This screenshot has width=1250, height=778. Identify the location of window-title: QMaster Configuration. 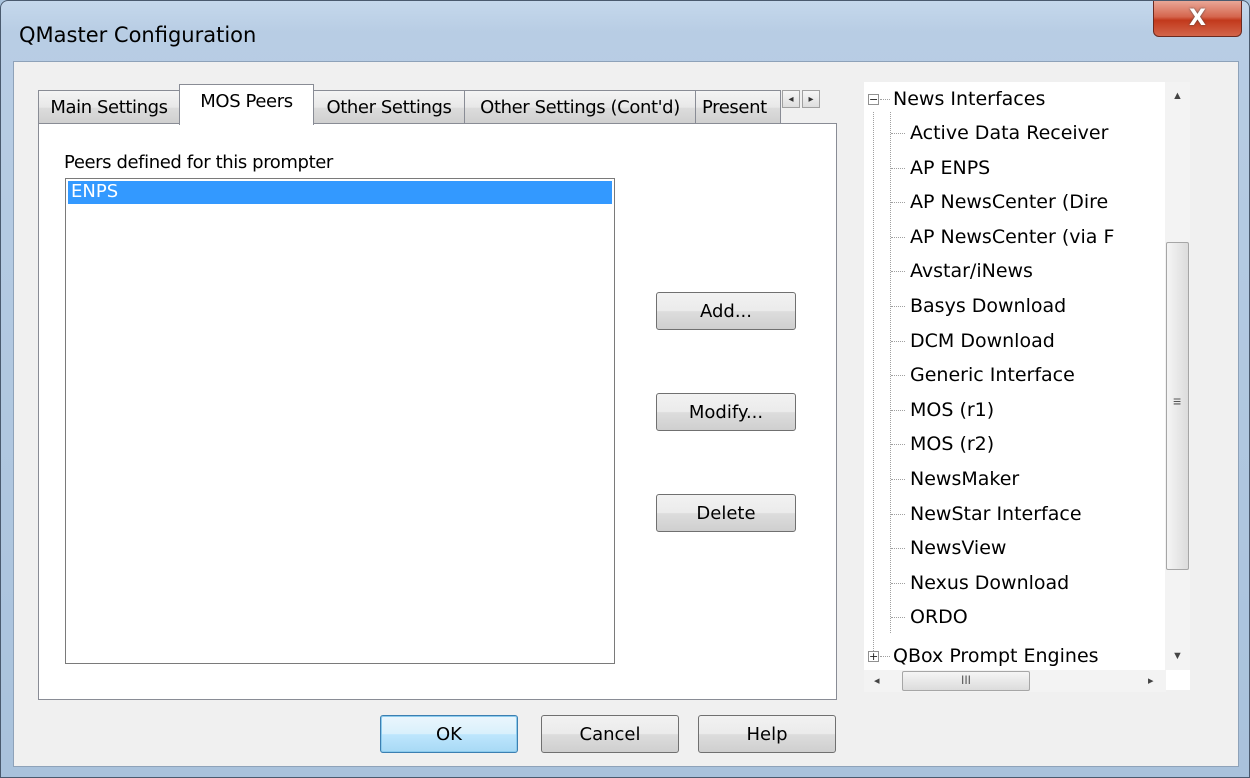
(138, 35).